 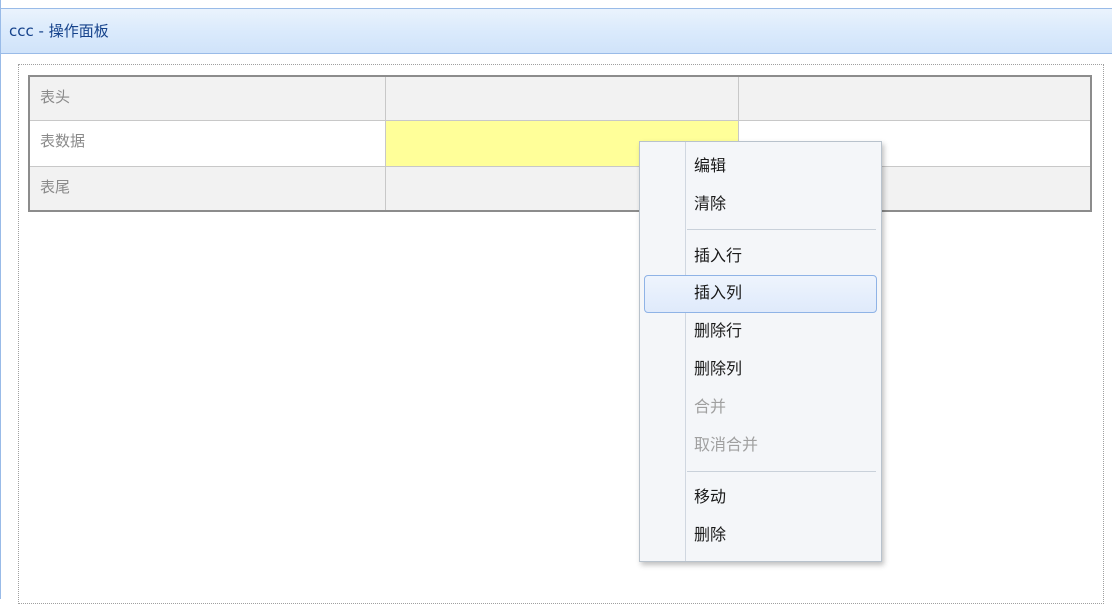 What do you see at coordinates (760, 332) in the screenshot?
I see `menu-item-delete-row: 删除行` at bounding box center [760, 332].